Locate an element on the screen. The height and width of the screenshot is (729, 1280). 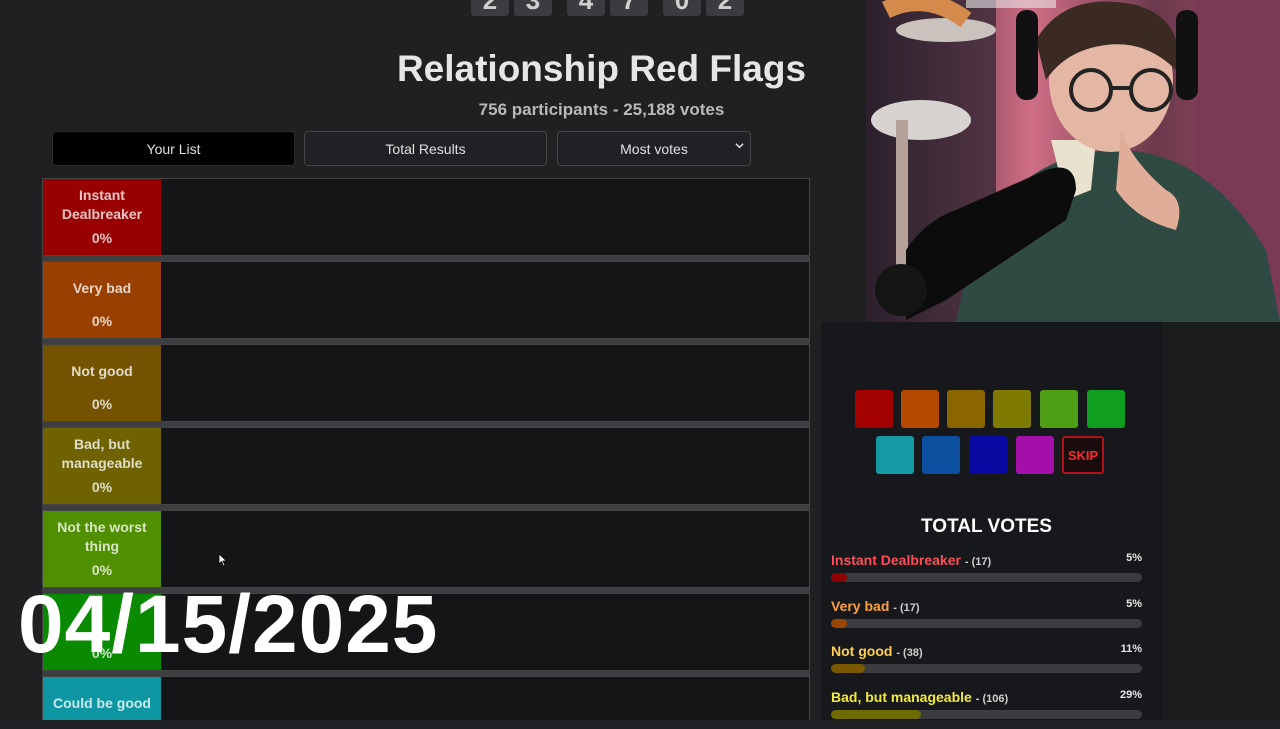
vote-label: Instant Dealbreaker - (17) is located at coordinates (911, 560).